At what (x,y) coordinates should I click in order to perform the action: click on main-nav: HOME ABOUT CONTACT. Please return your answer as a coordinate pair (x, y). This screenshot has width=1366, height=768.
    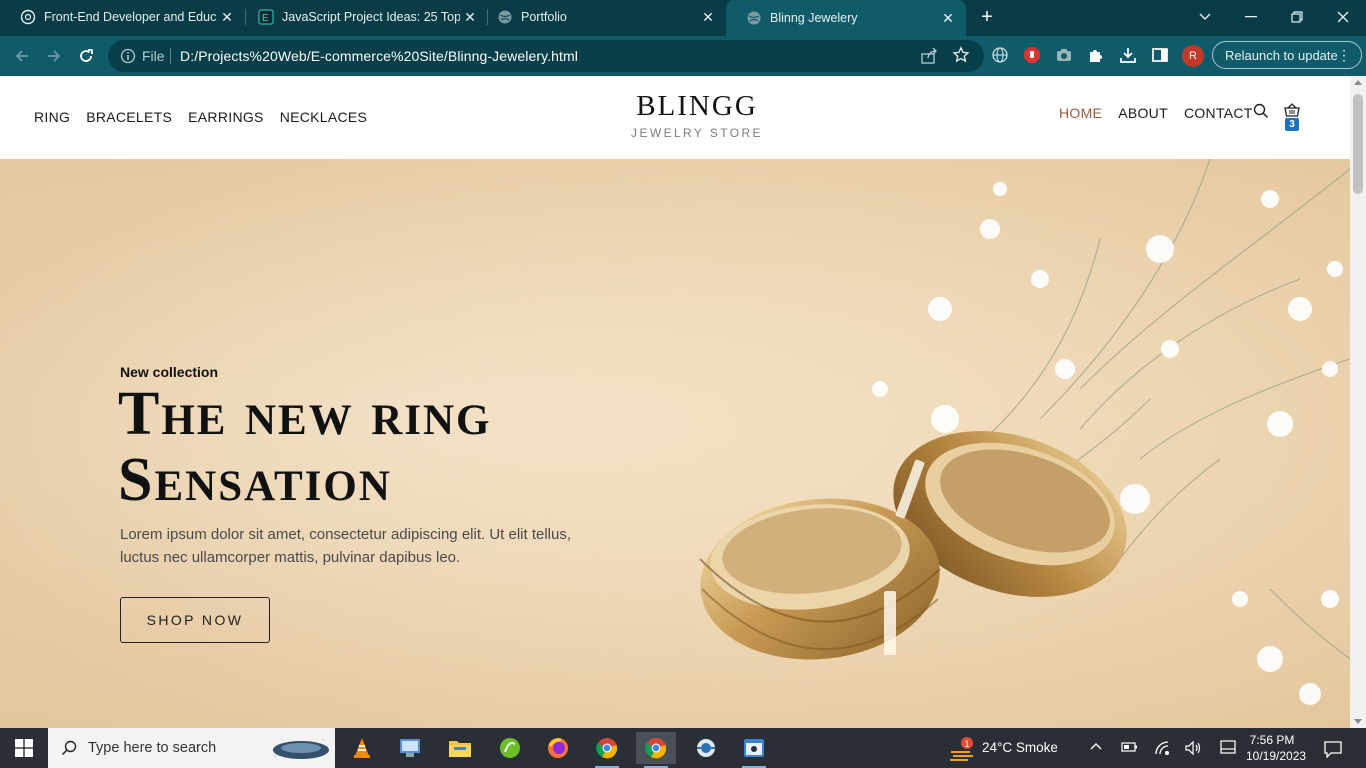
    Looking at the image, I should click on (1156, 113).